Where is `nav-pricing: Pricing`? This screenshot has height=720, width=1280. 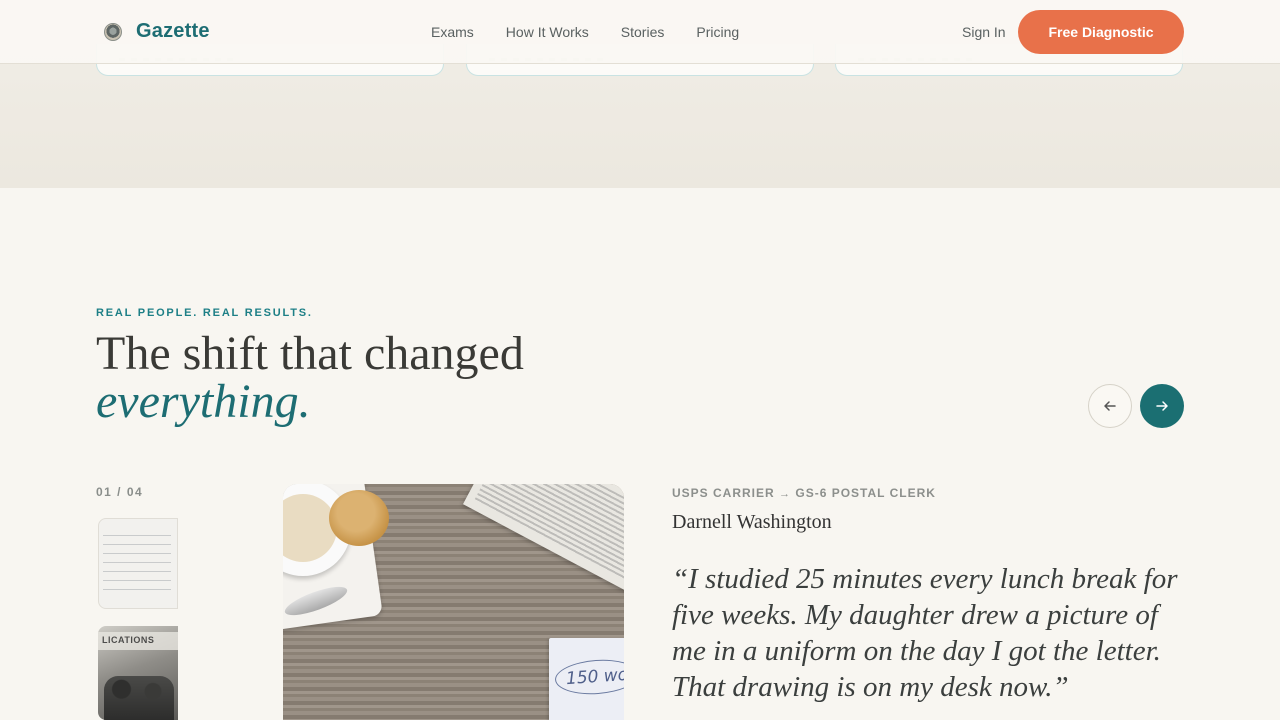
nav-pricing: Pricing is located at coordinates (717, 32).